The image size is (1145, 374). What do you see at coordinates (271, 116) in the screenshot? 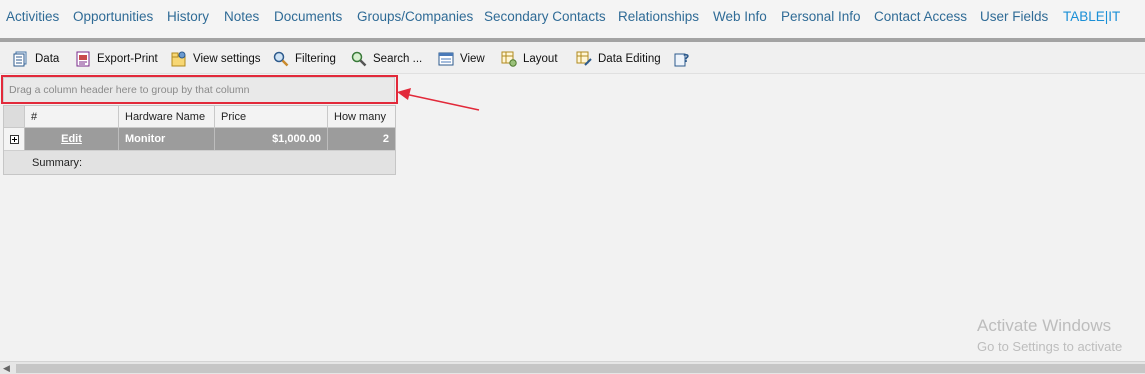
I see `column-header-price: Price` at bounding box center [271, 116].